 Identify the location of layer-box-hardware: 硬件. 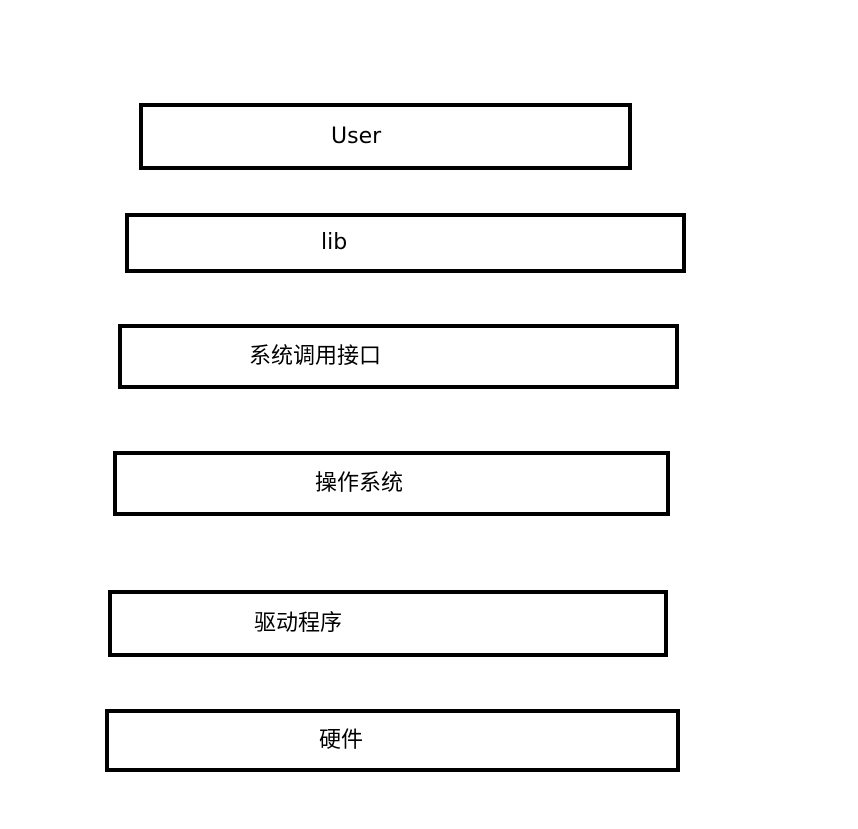
(392, 740).